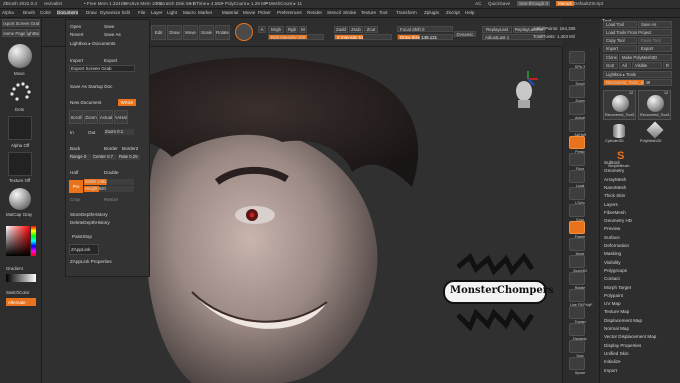 The image size is (680, 383). I want to click on subpalette-texture-map: Texture Map, so click(616, 311).